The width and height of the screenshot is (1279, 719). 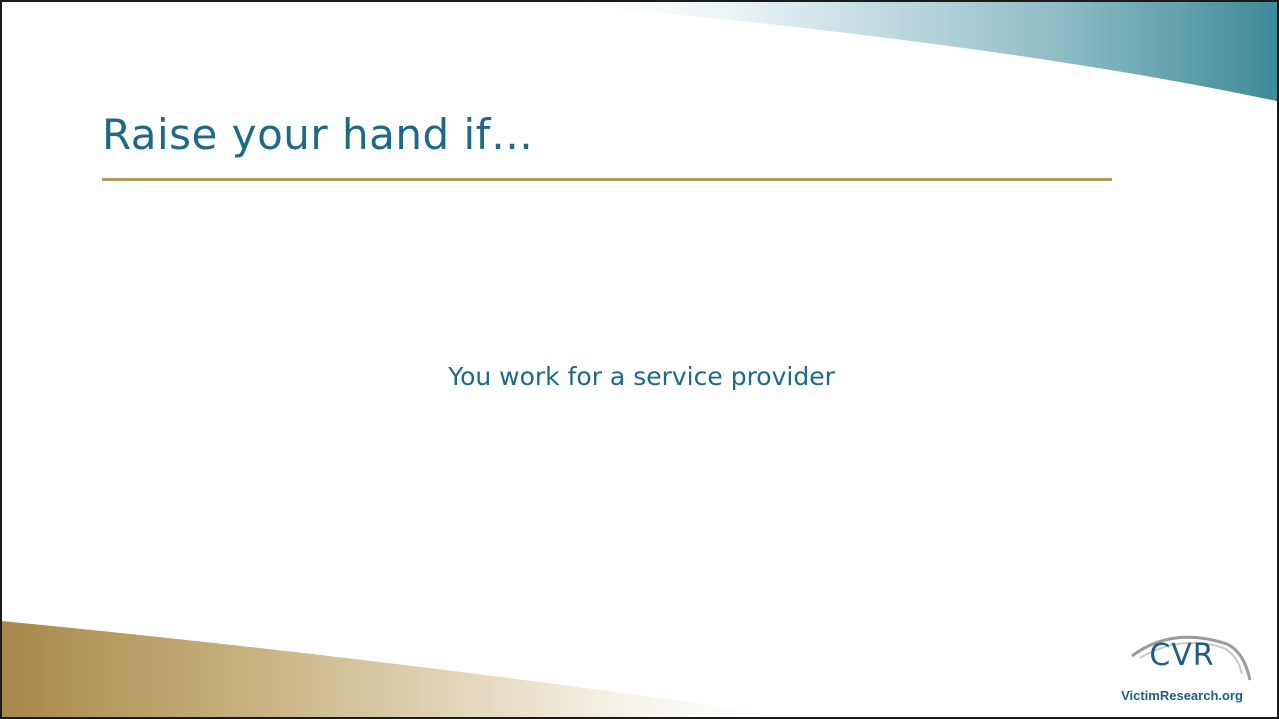 I want to click on slide-body-text: You work for a service provider, so click(x=641, y=376).